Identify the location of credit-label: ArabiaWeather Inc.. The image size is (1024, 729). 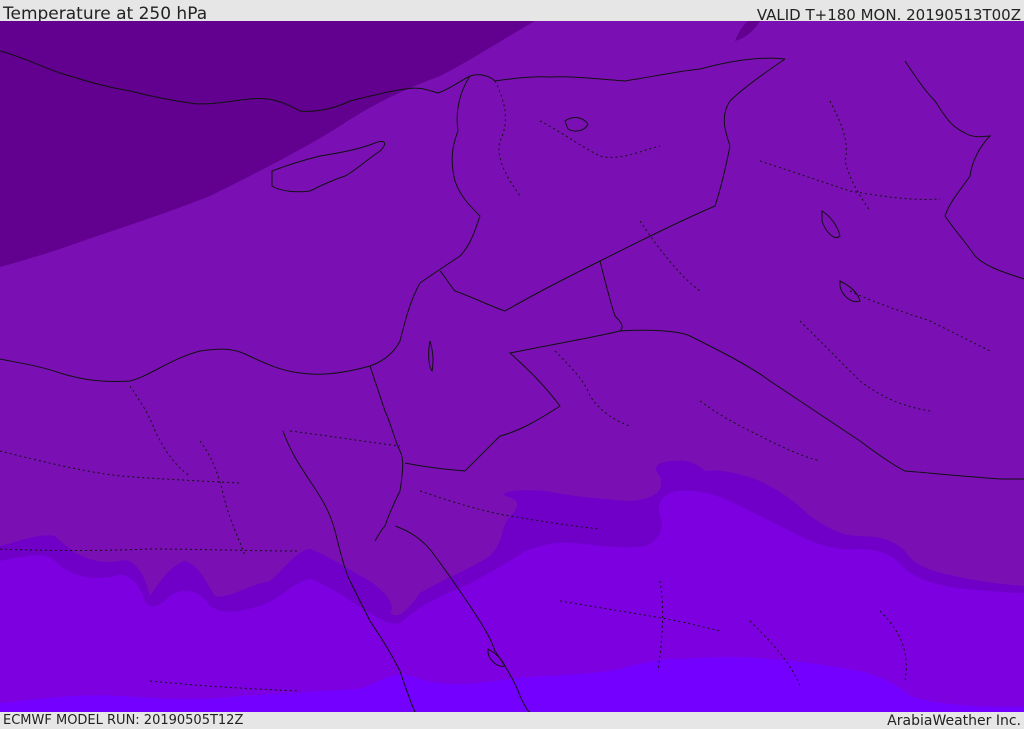
(954, 721).